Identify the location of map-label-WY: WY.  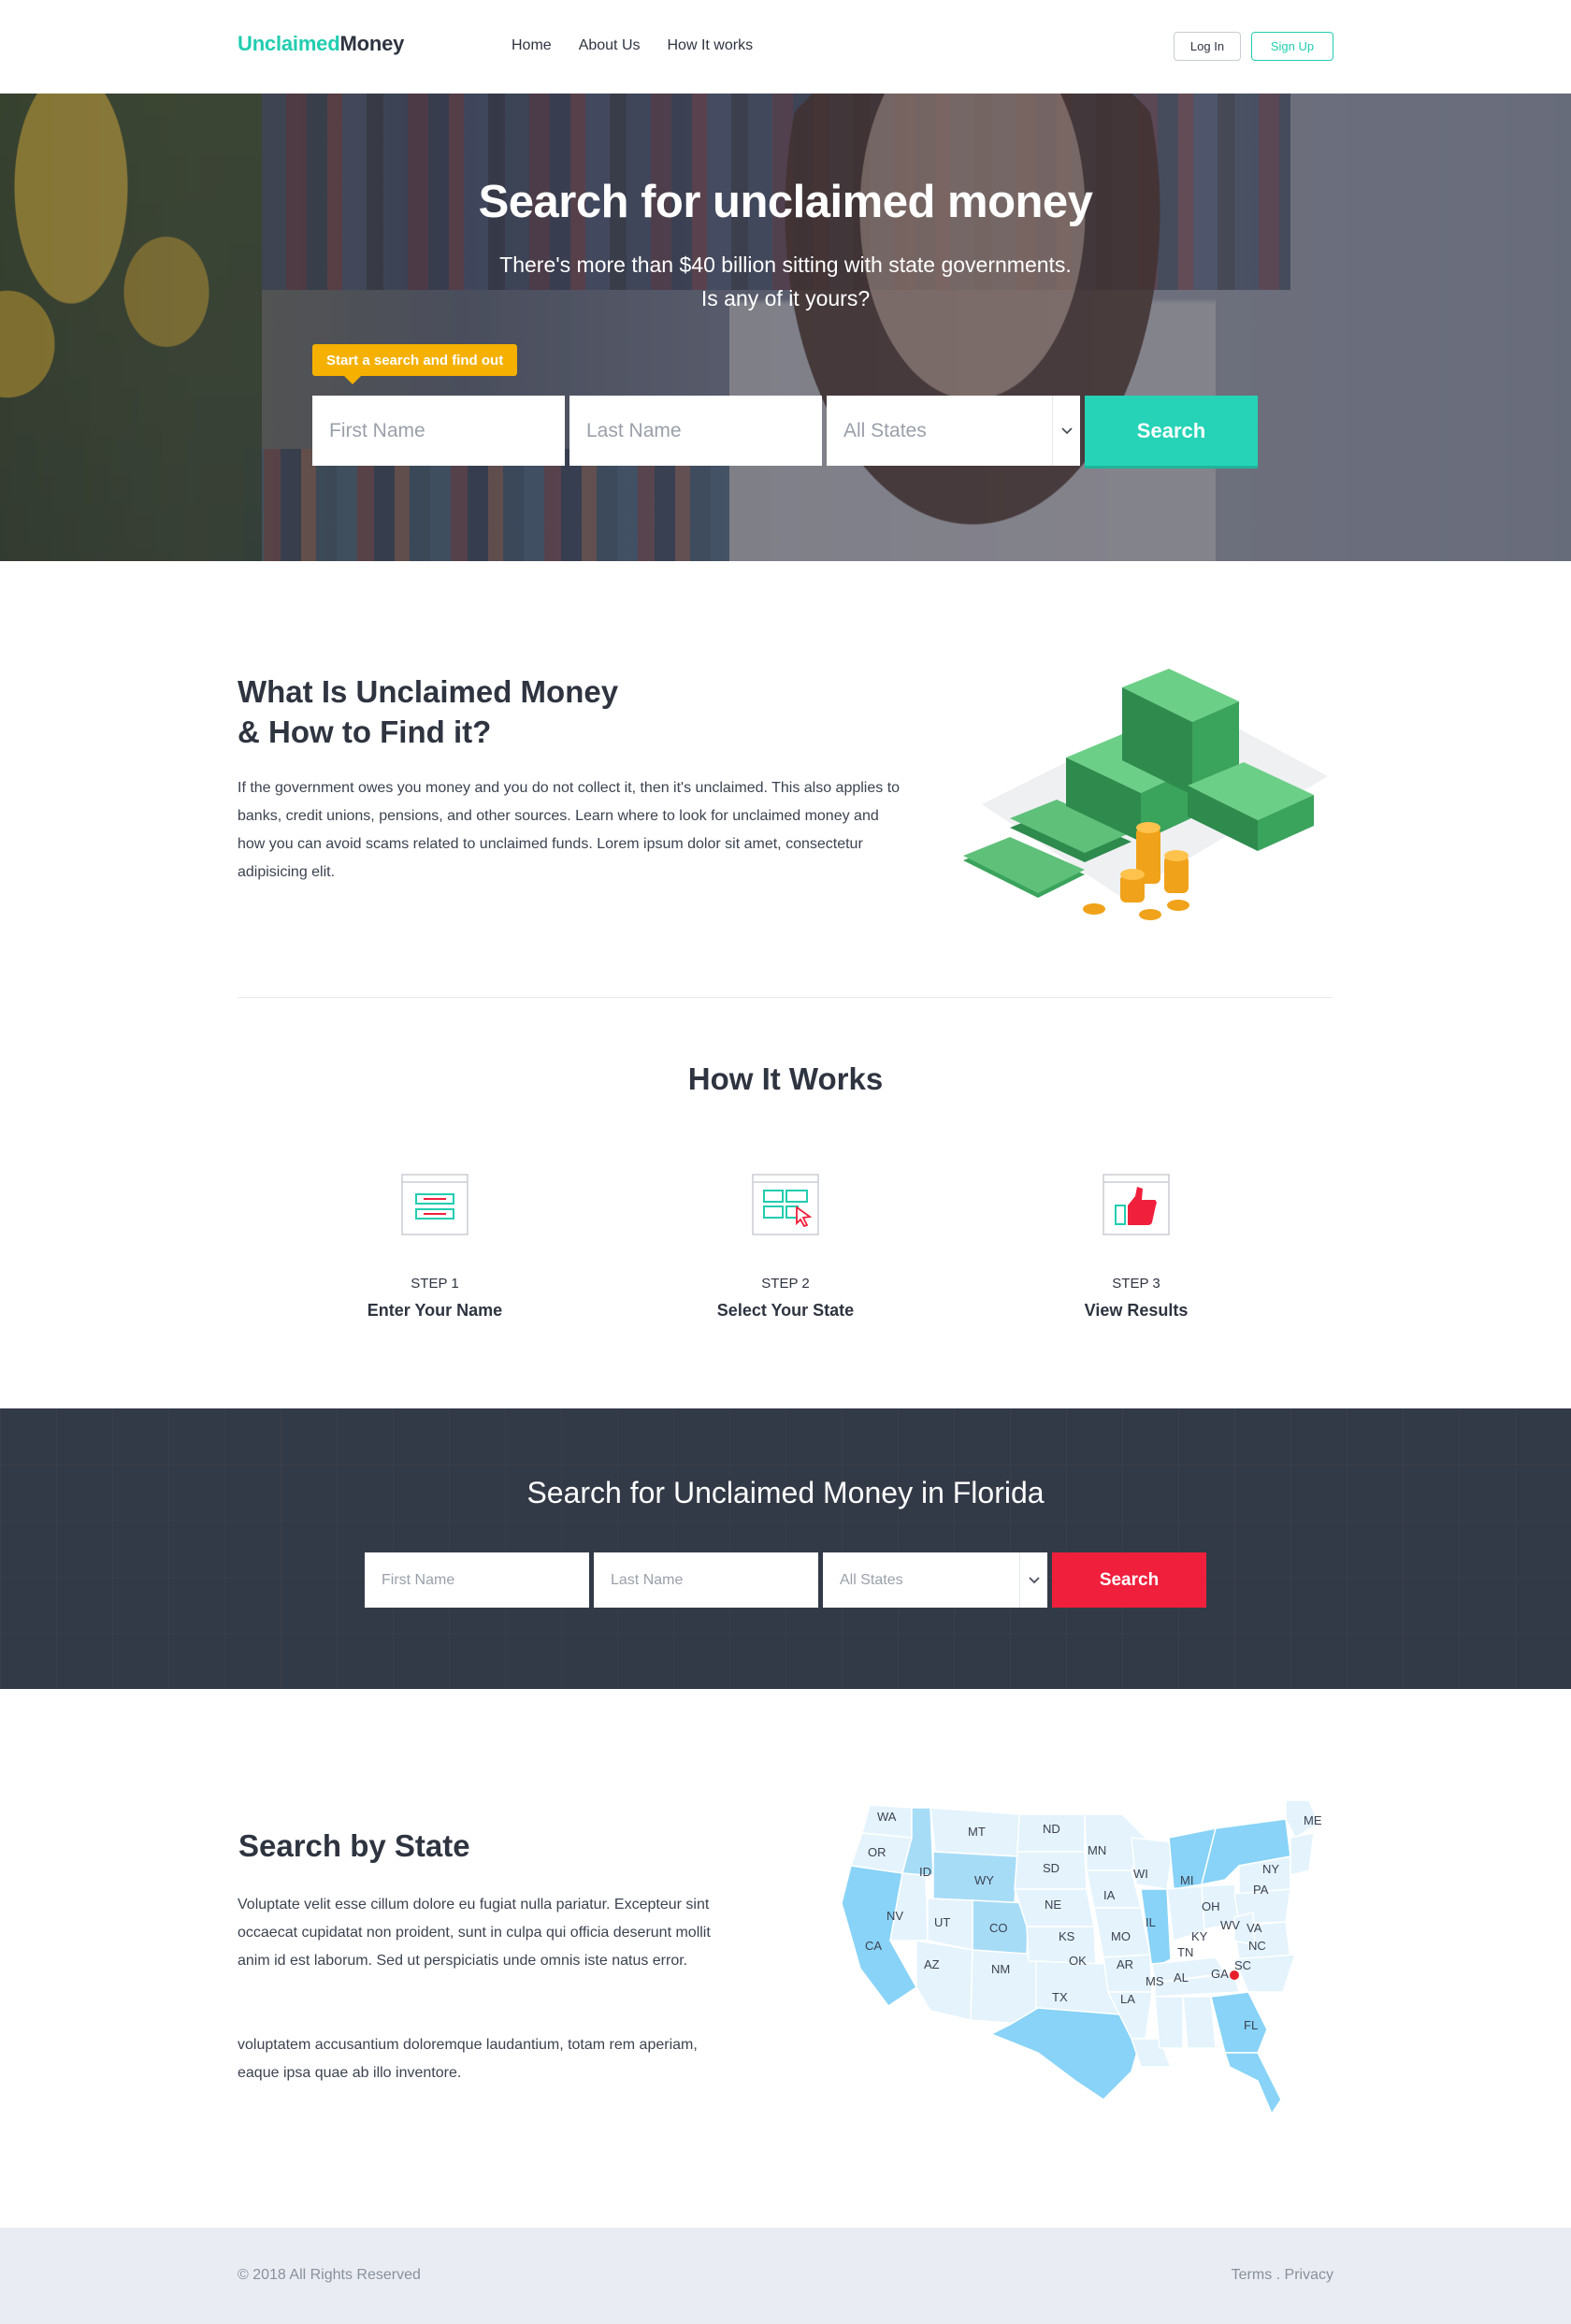
(984, 1880).